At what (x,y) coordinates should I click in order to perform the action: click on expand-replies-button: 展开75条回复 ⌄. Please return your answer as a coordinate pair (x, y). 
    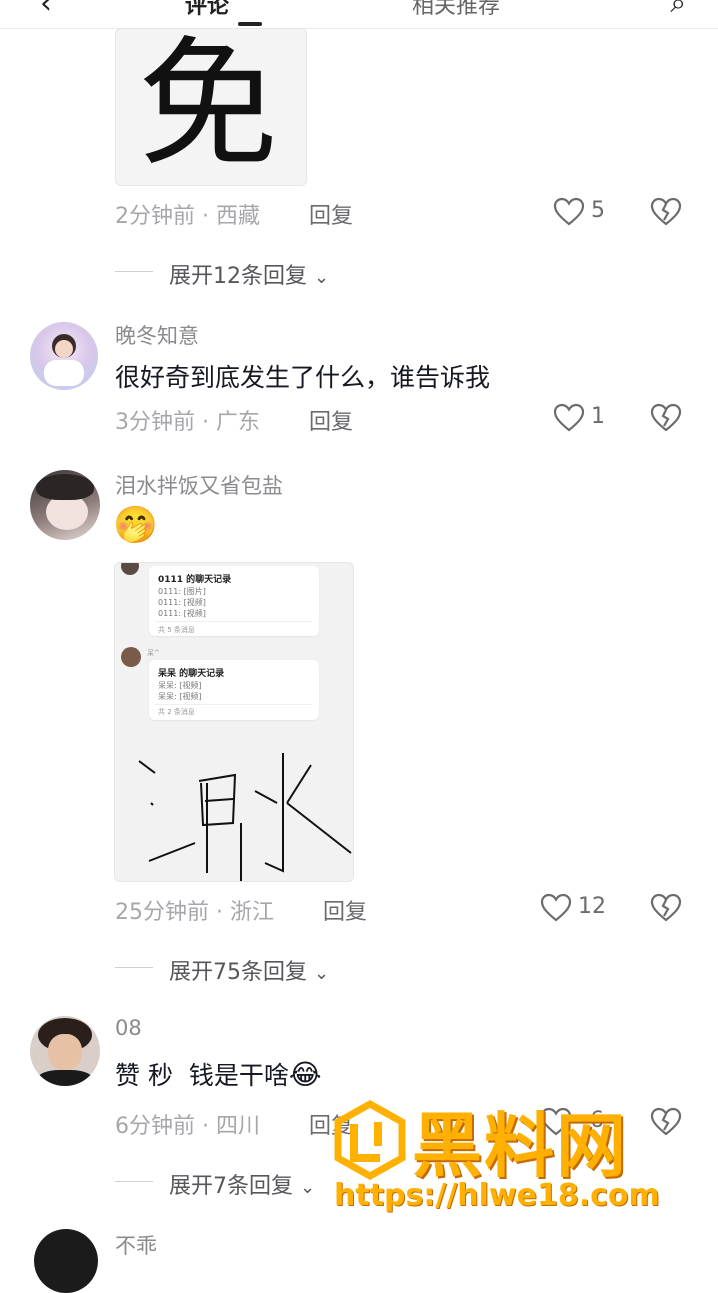
    Looking at the image, I should click on (249, 970).